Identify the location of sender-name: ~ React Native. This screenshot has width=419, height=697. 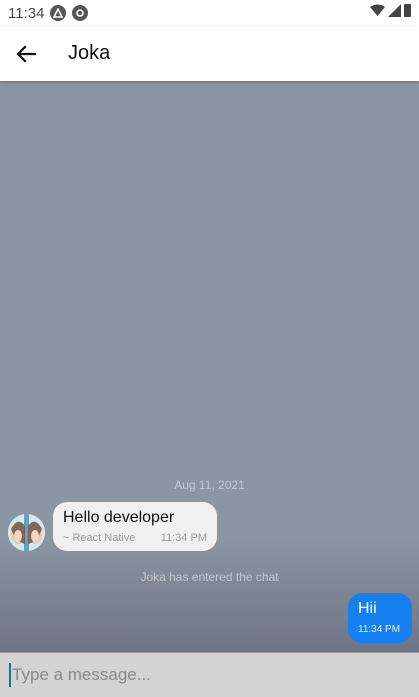
(99, 538).